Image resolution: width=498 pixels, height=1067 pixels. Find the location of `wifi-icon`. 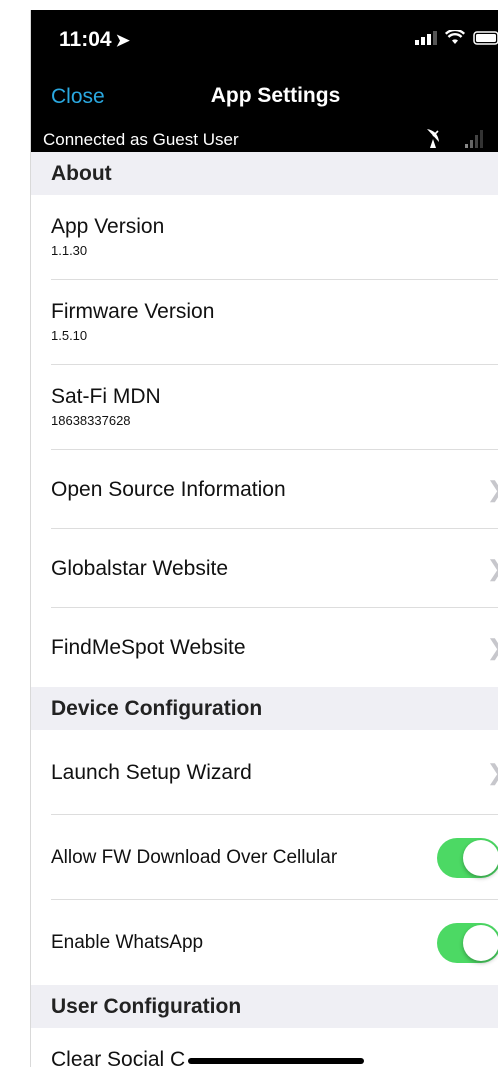

wifi-icon is located at coordinates (455, 37).